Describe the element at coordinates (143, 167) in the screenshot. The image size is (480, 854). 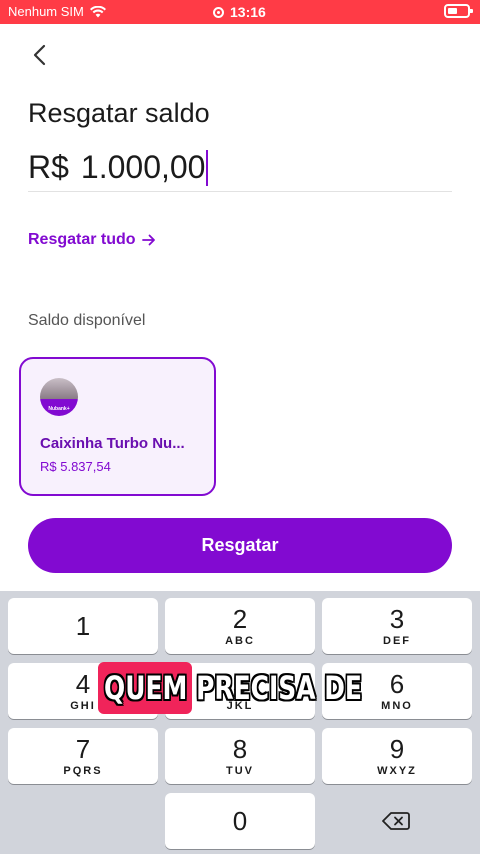
I see `amount-value: 1.000,00` at that location.